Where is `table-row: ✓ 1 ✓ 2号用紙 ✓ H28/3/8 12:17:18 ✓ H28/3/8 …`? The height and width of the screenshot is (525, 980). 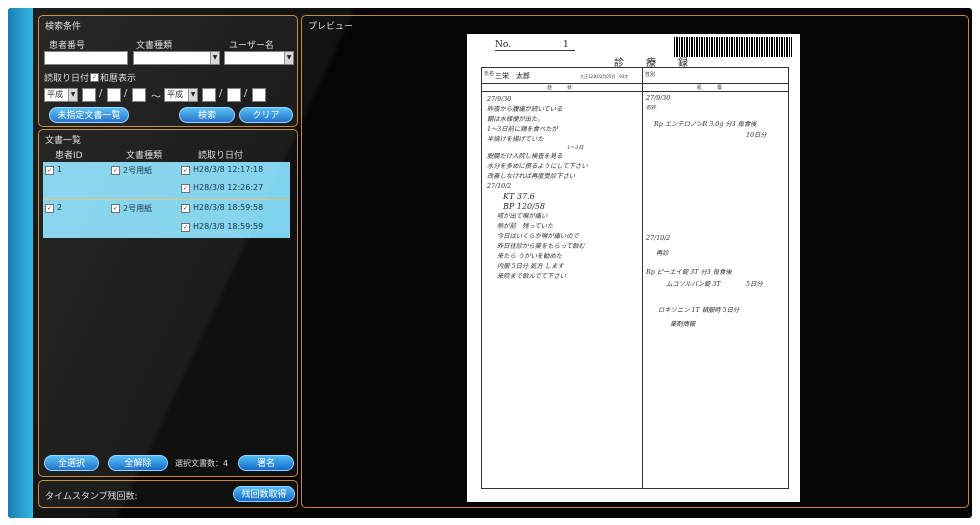
table-row: ✓ 1 ✓ 2号用紙 ✓ H28/3/8 12:17:18 ✓ H28/3/8 … is located at coordinates (166, 180).